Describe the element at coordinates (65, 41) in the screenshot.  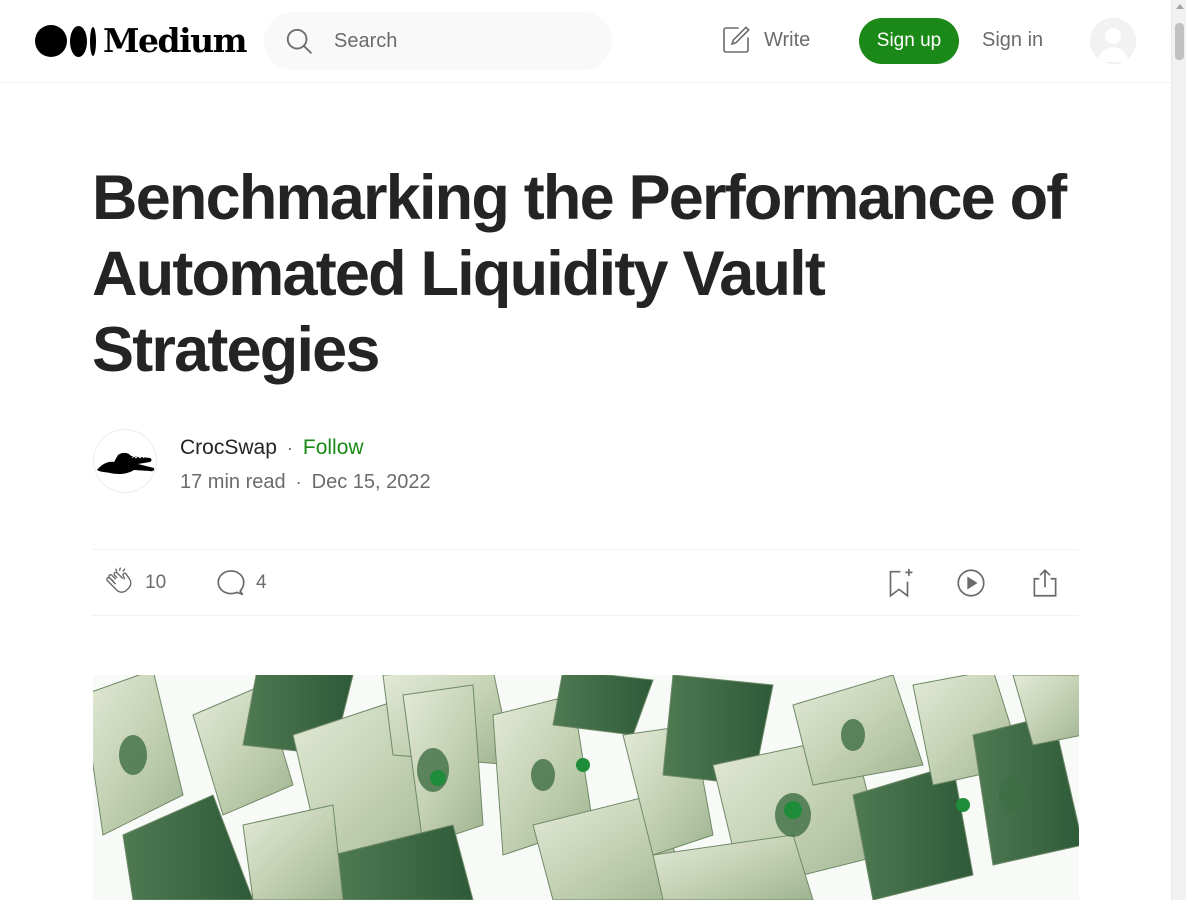
I see `medium-logo-mark` at that location.